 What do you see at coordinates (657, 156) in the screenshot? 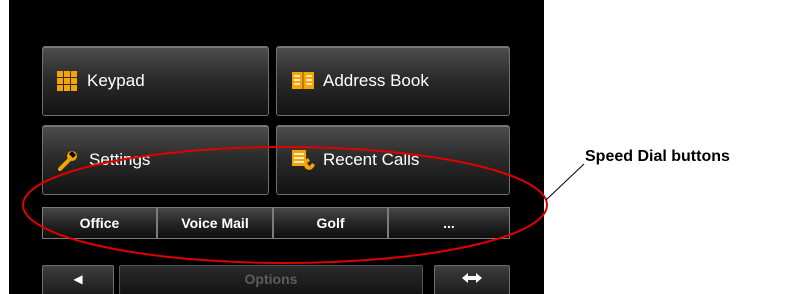
I see `speed-dial-callout-label: Speed Dial buttons` at bounding box center [657, 156].